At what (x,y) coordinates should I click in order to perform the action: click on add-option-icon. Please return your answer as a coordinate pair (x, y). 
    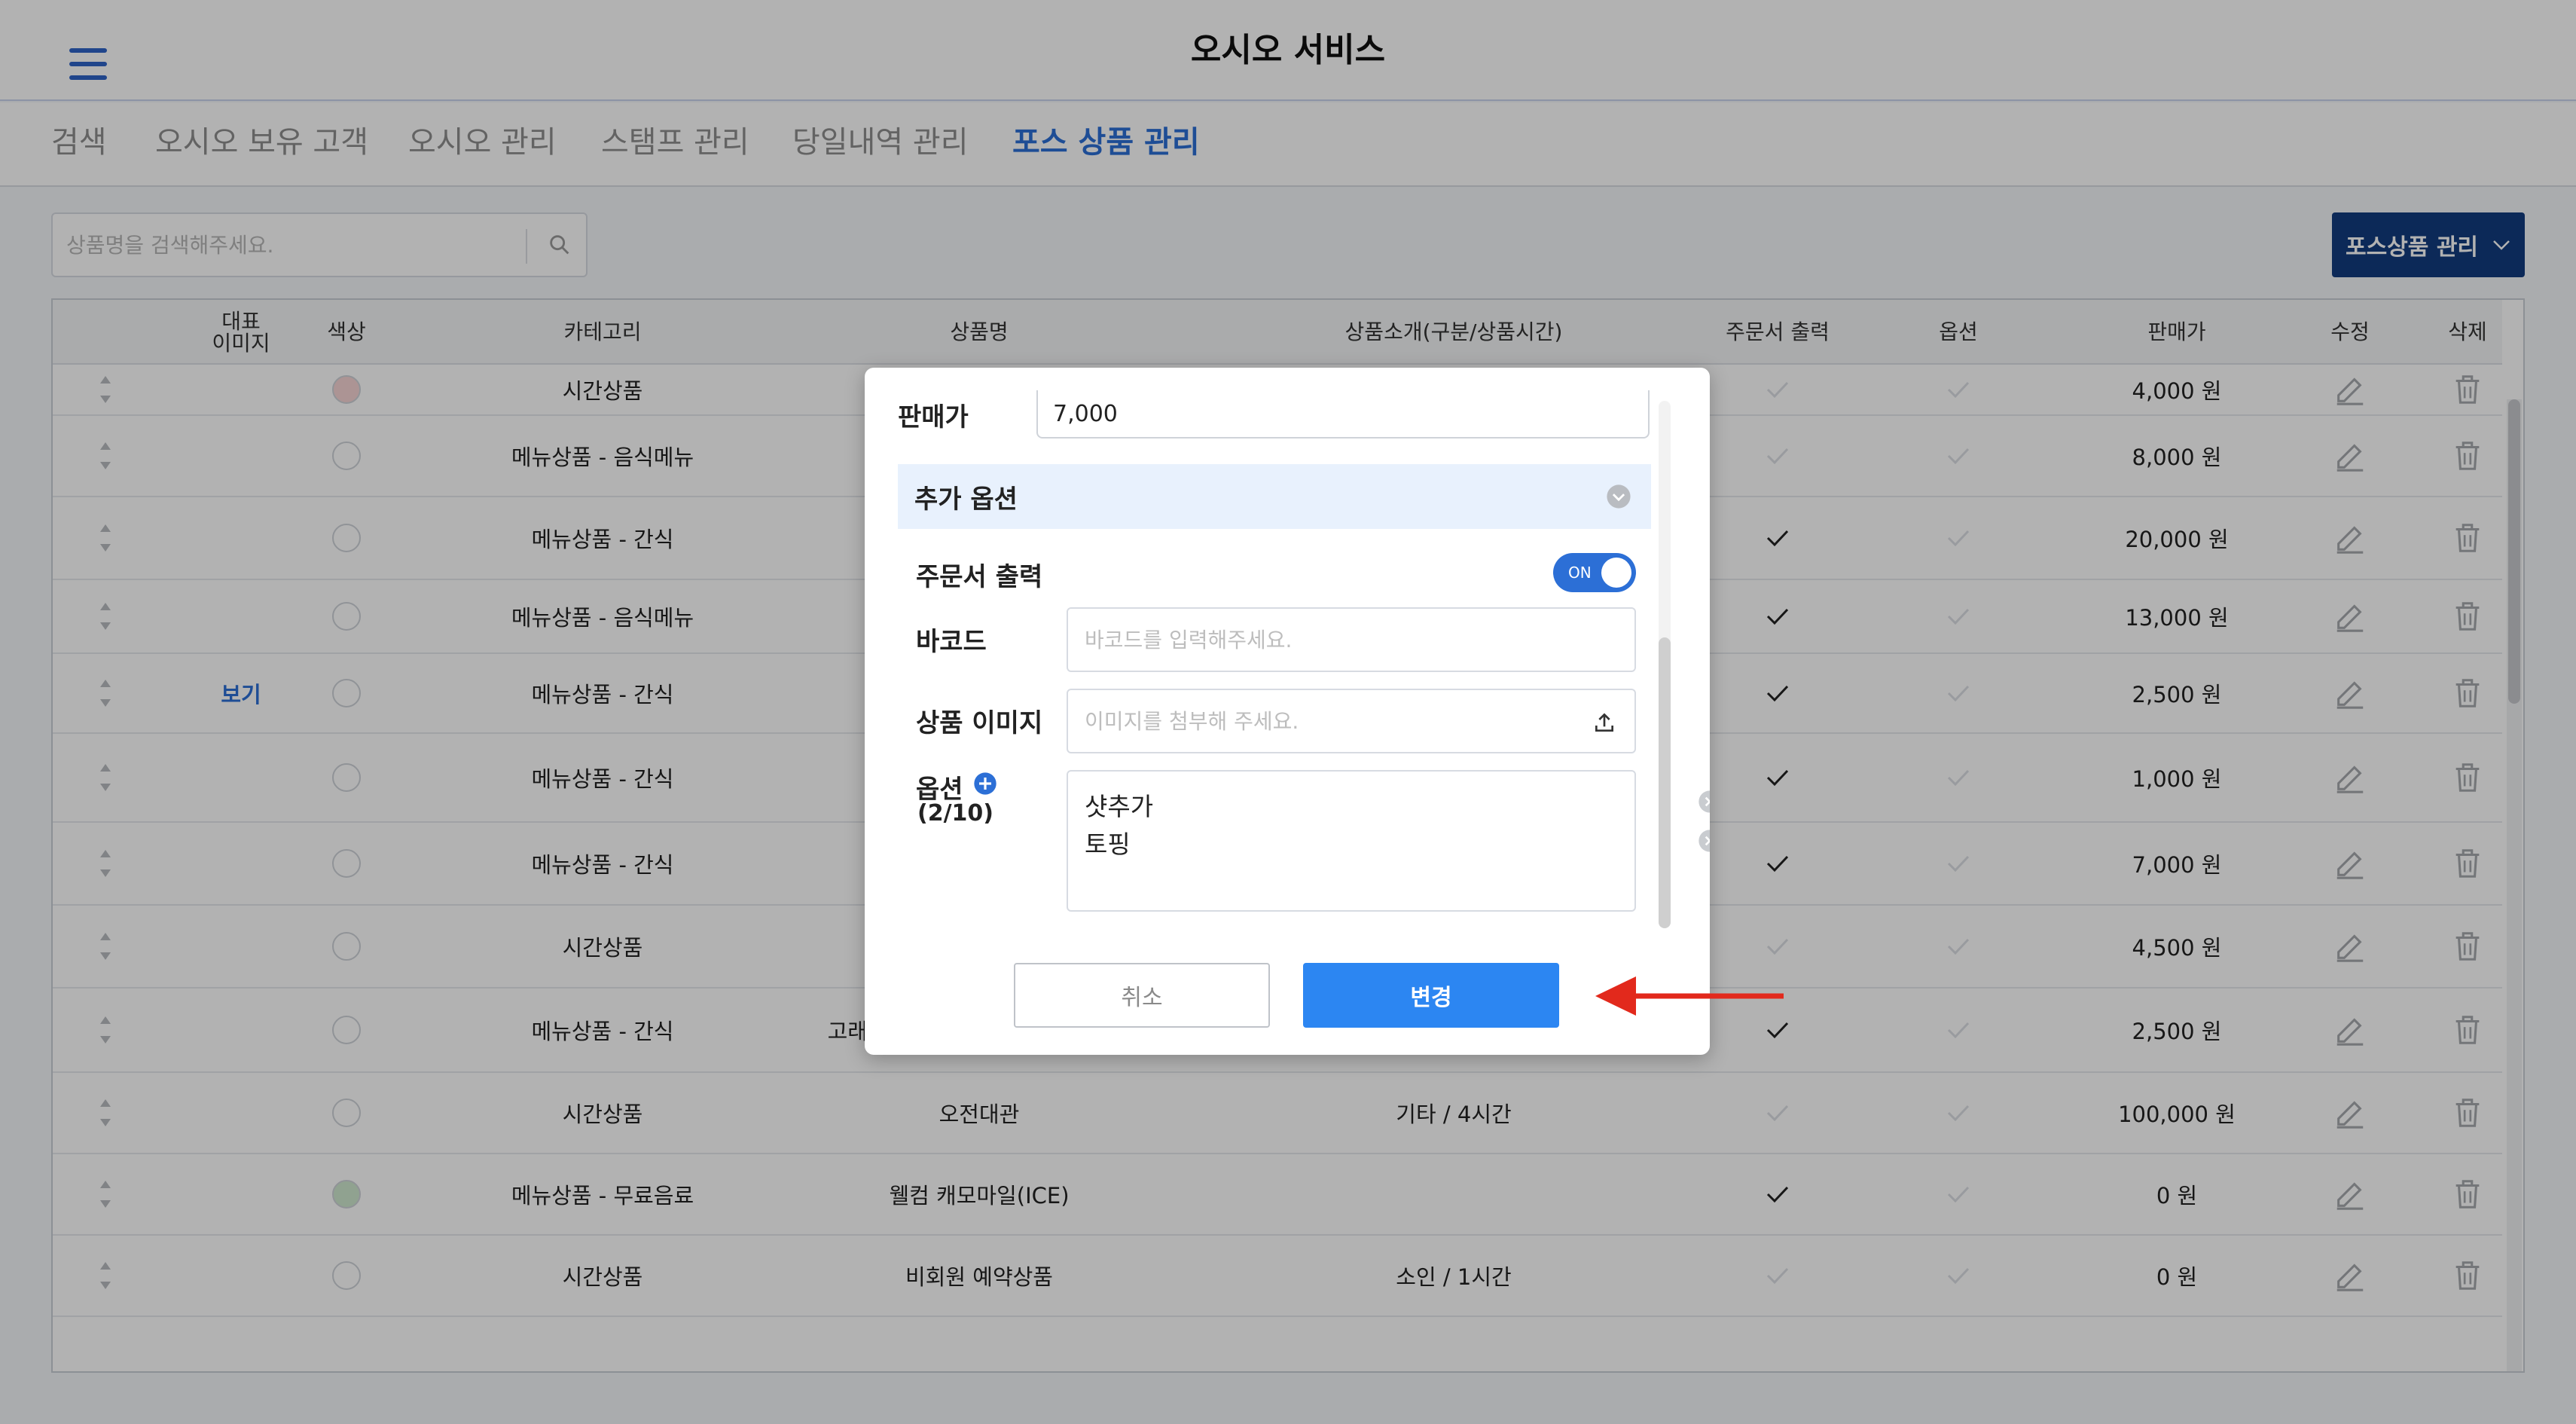
    Looking at the image, I should click on (985, 784).